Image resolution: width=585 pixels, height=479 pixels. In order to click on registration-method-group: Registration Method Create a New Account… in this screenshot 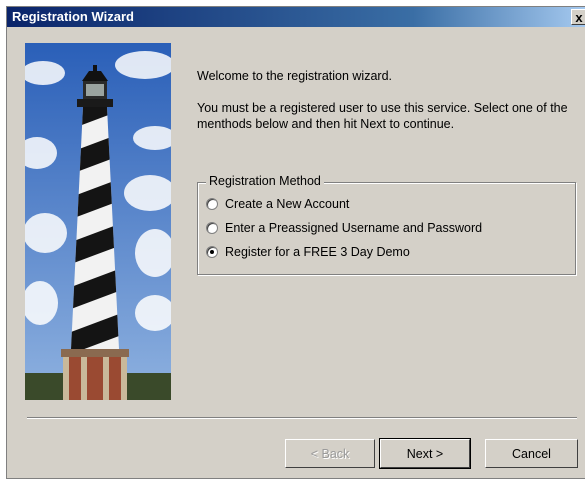, I will do `click(386, 224)`.